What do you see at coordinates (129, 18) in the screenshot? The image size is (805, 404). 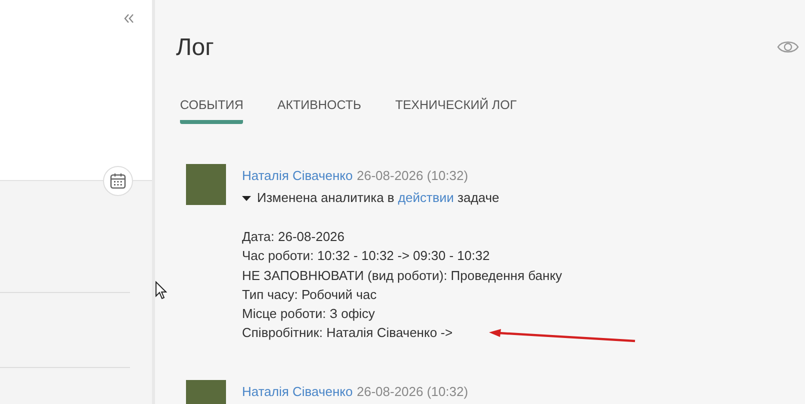 I see `double-chevron-left-icon` at bounding box center [129, 18].